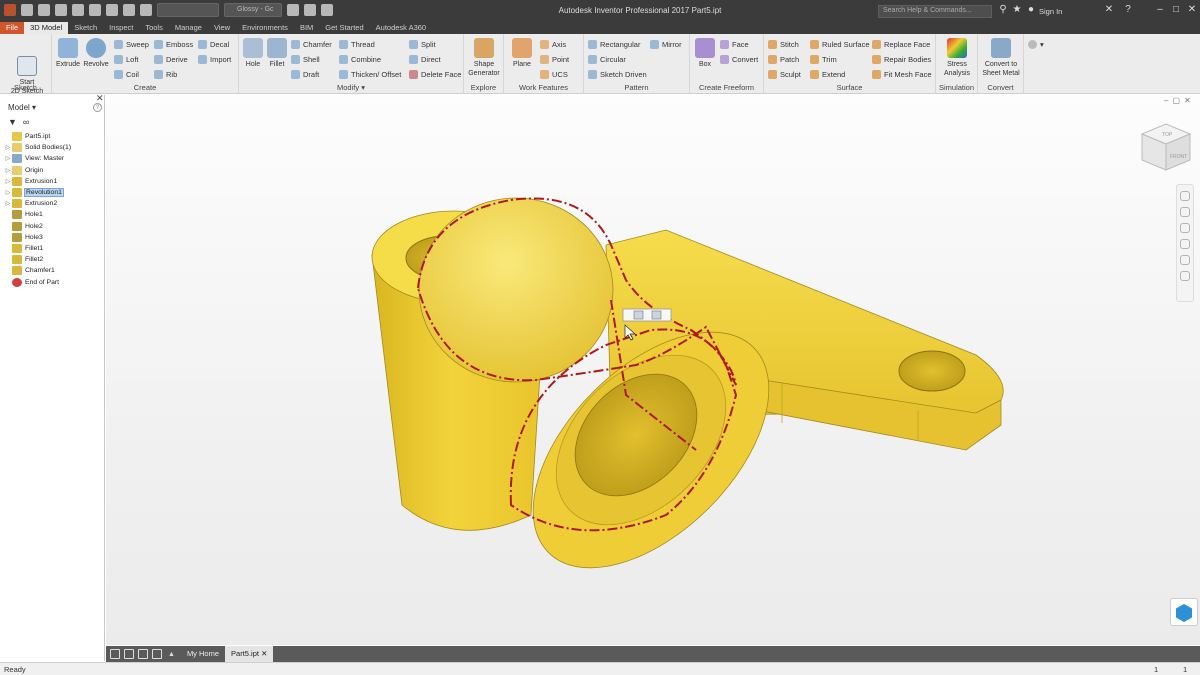 The height and width of the screenshot is (675, 1200). What do you see at coordinates (54, 237) in the screenshot?
I see `tree-item-hole3: Hole3` at bounding box center [54, 237].